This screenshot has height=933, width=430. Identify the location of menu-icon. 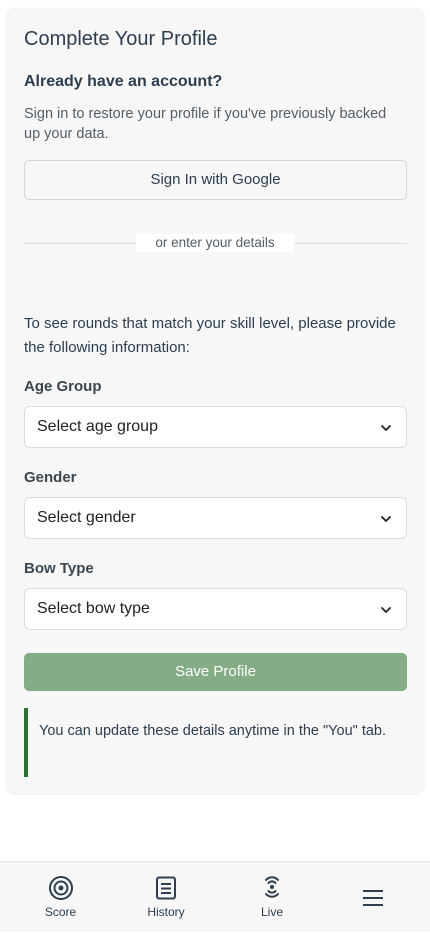
(373, 898).